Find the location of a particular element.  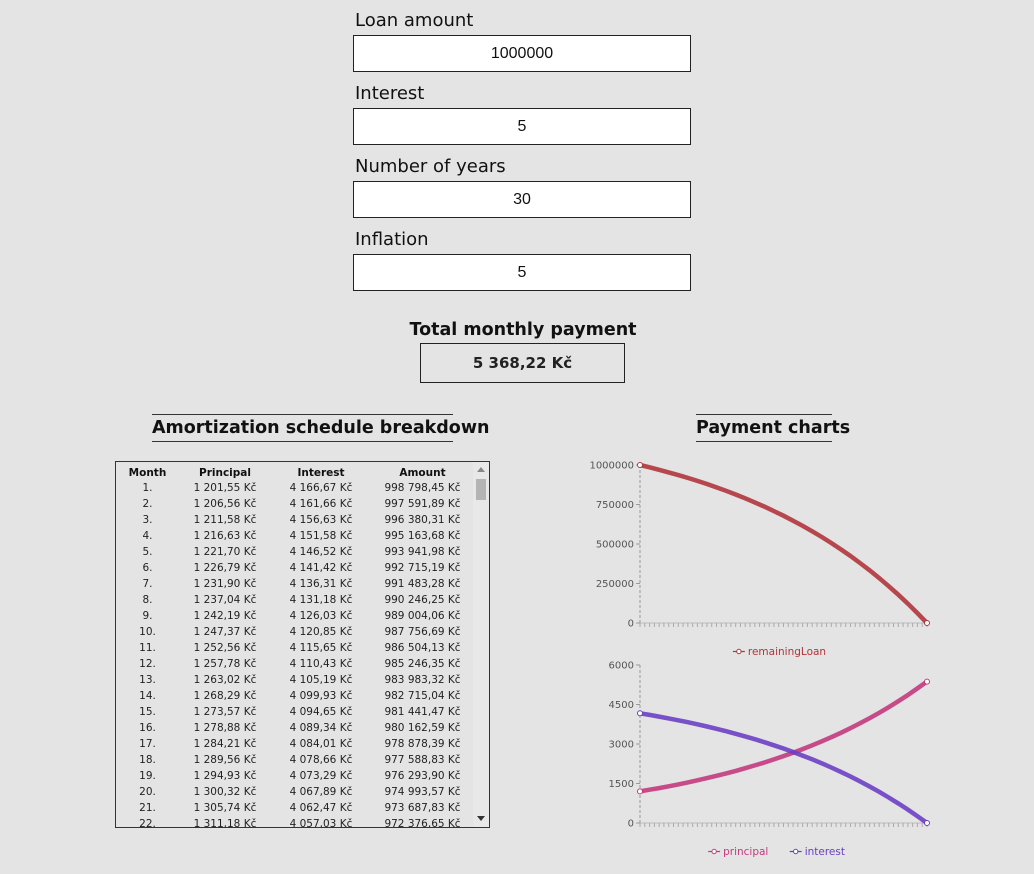

table-row: 4. 1 216,63 Kč 4 151,58 Kč 995 163,68 Kč is located at coordinates (295, 536).